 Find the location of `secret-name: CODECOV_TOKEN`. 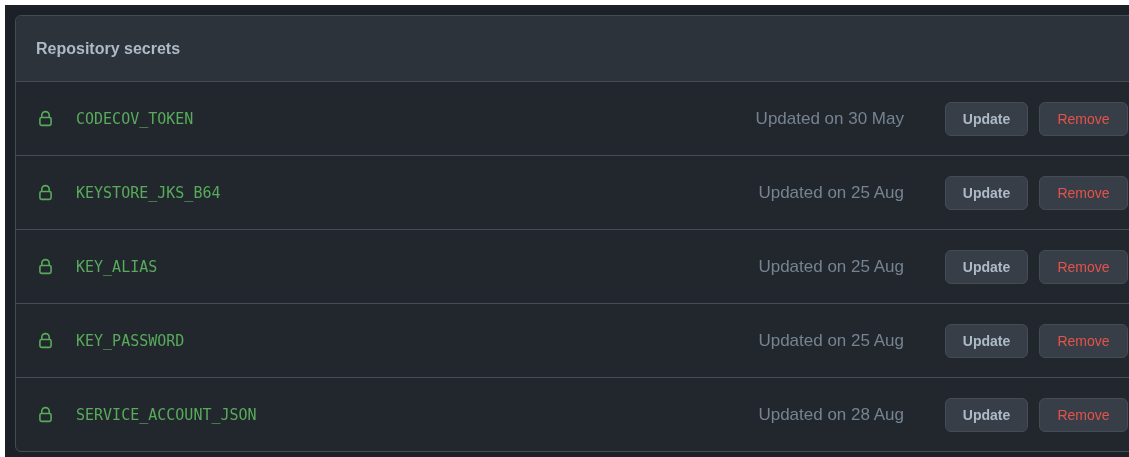

secret-name: CODECOV_TOKEN is located at coordinates (135, 118).